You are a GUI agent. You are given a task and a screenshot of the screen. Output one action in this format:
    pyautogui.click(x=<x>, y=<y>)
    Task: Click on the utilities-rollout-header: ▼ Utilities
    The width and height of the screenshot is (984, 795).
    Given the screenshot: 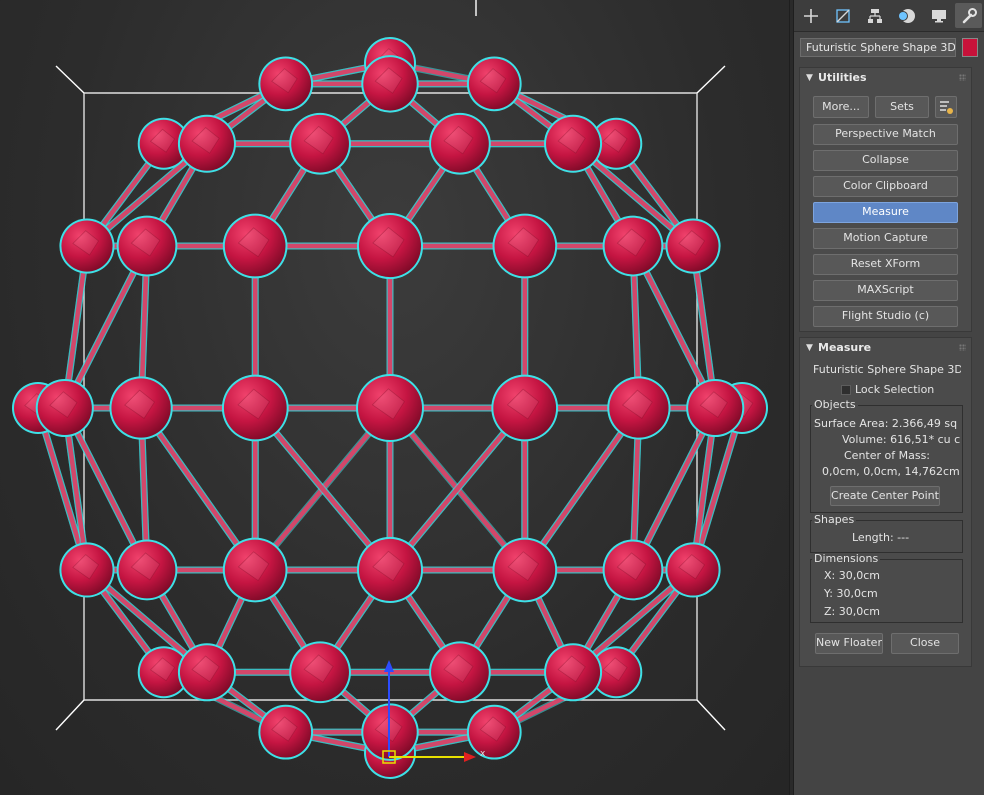 What is the action you would take?
    pyautogui.click(x=885, y=78)
    